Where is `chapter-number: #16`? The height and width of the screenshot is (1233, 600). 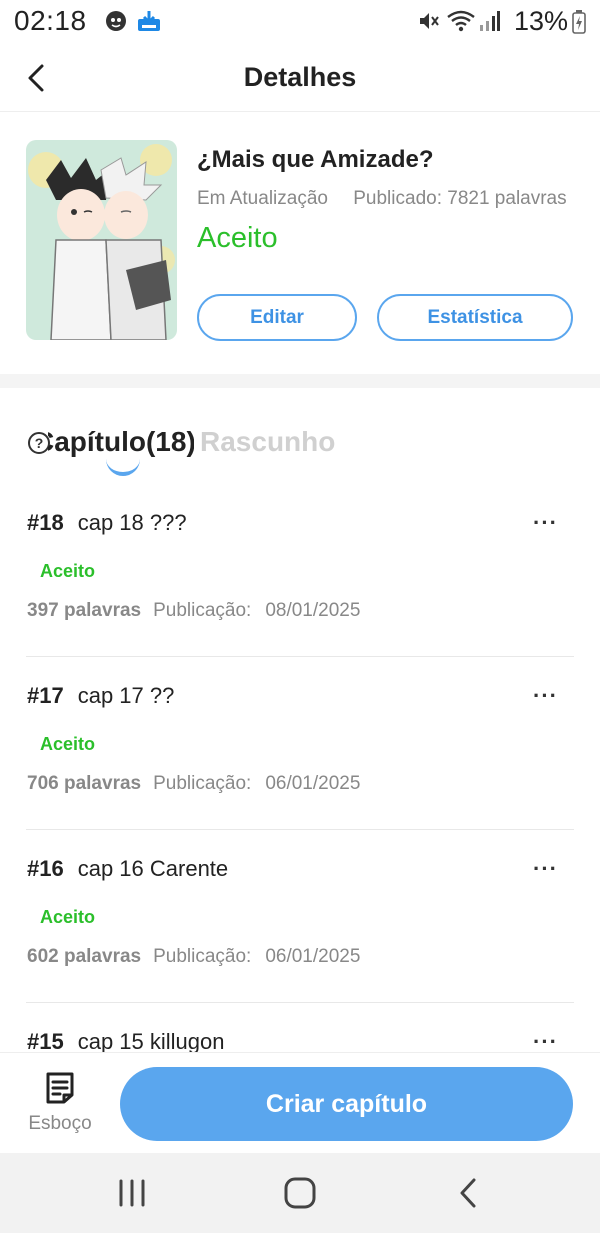 chapter-number: #16 is located at coordinates (45, 868).